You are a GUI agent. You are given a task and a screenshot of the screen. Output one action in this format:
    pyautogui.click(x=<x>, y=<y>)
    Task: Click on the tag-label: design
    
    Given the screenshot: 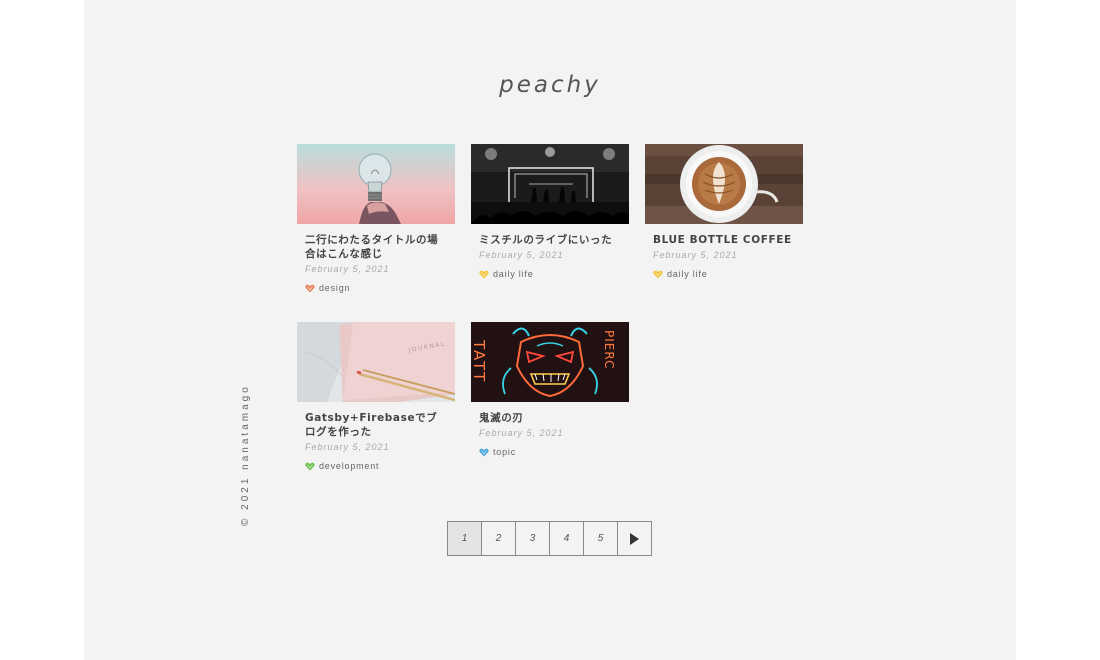 What is the action you would take?
    pyautogui.click(x=335, y=288)
    